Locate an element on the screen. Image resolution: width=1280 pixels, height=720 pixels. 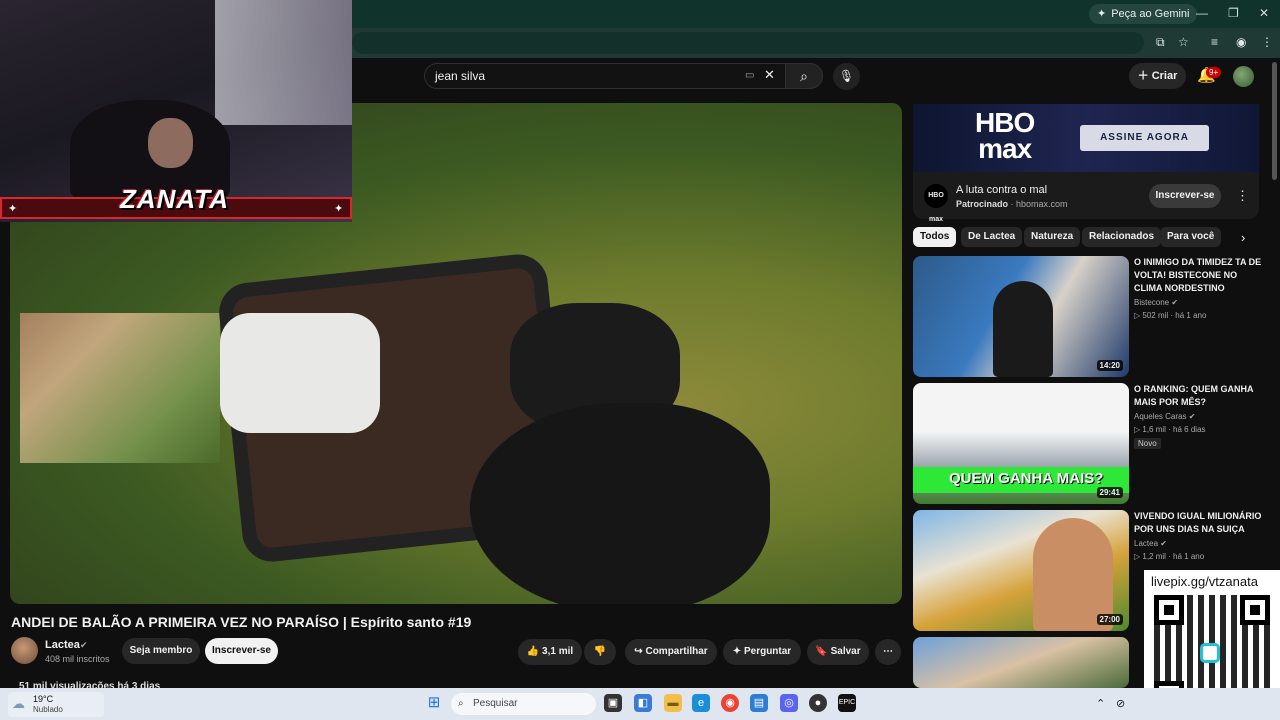
new-badge: Novo is located at coordinates (1147, 443).